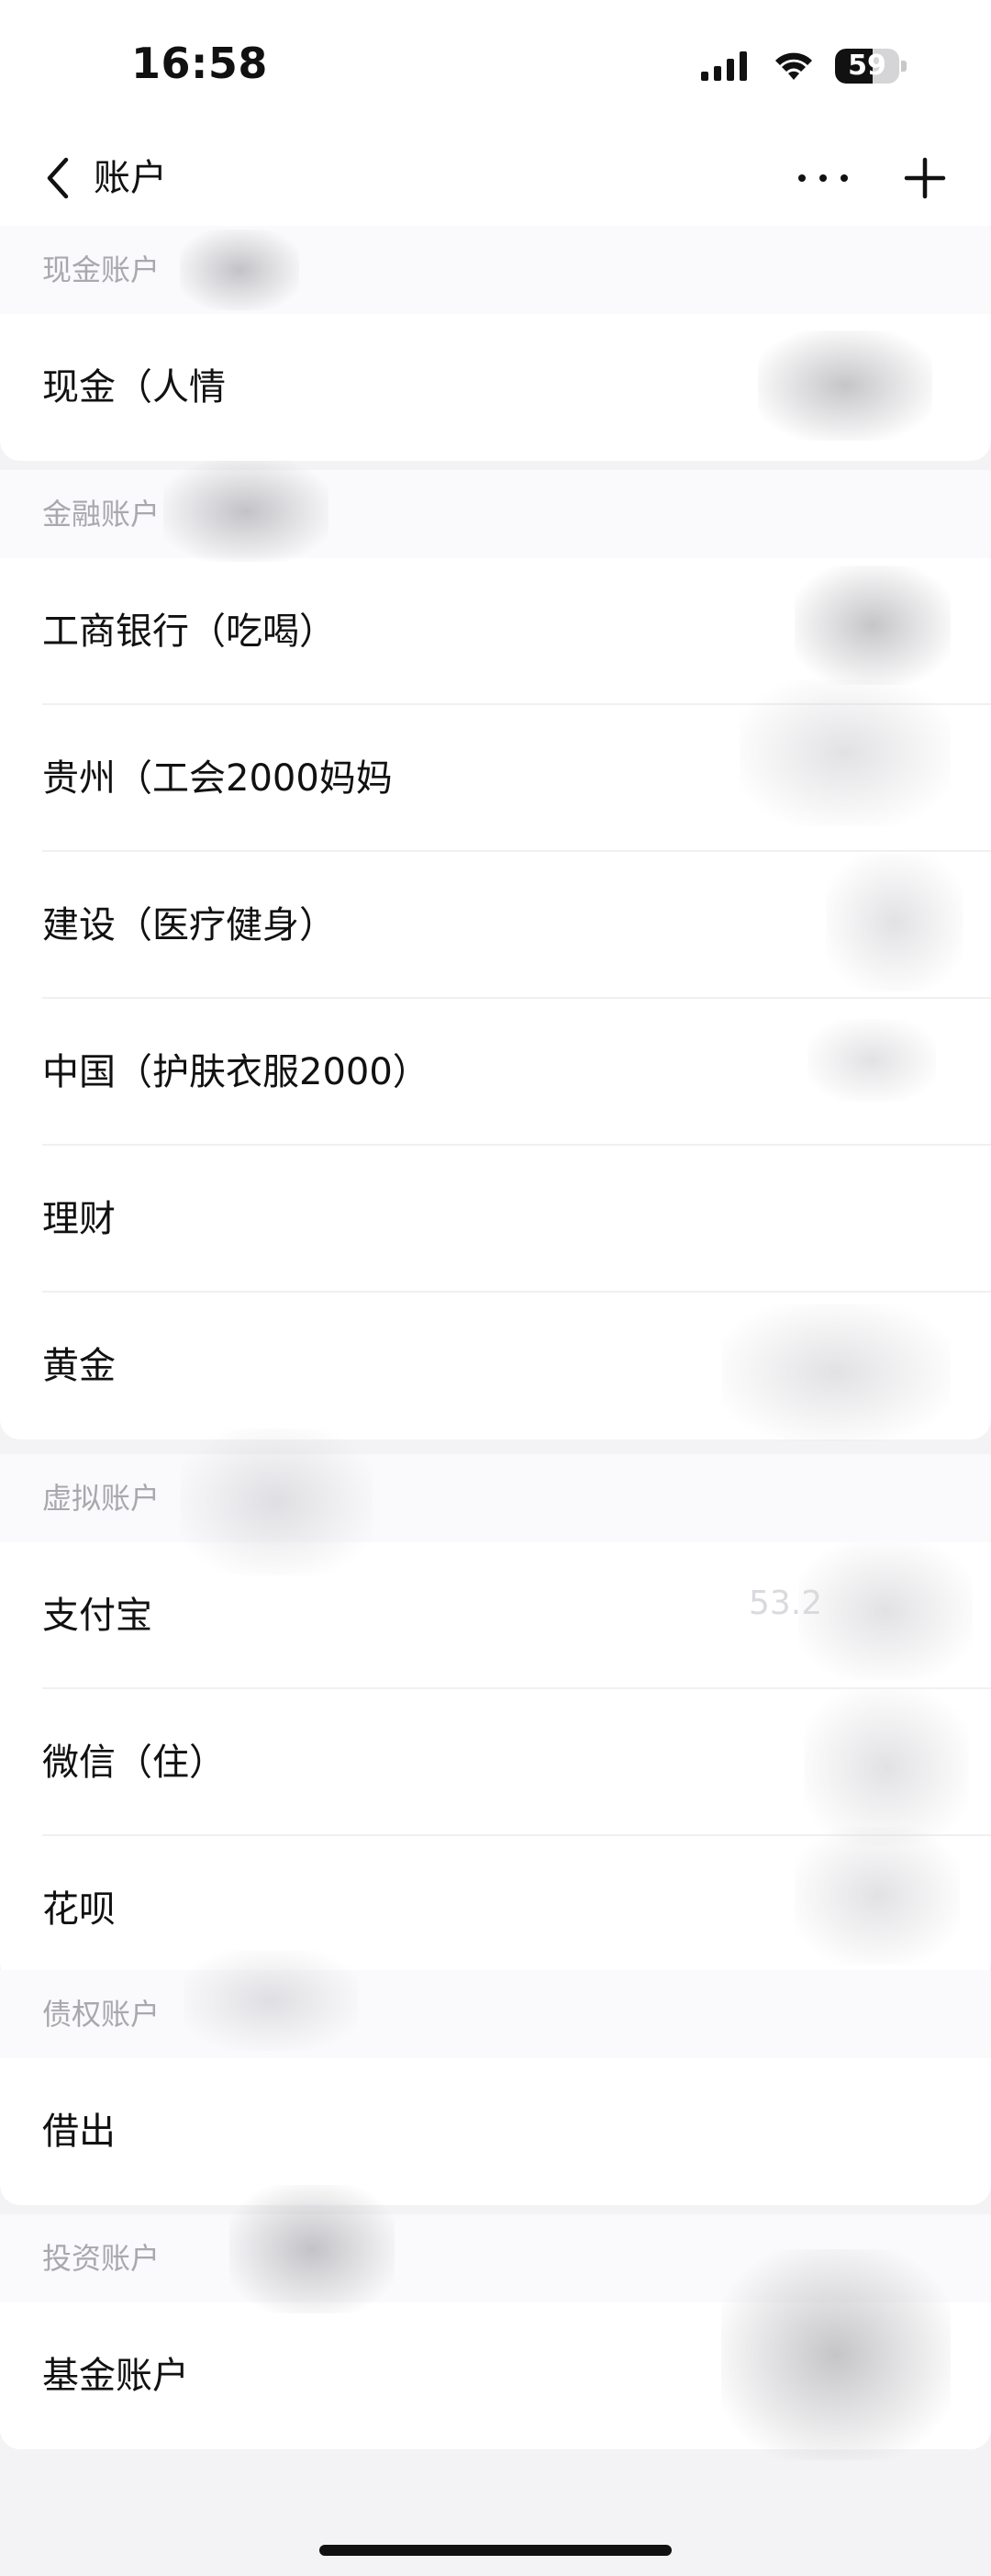  What do you see at coordinates (189, 631) in the screenshot?
I see `account-name: 工商银行（吃喝）` at bounding box center [189, 631].